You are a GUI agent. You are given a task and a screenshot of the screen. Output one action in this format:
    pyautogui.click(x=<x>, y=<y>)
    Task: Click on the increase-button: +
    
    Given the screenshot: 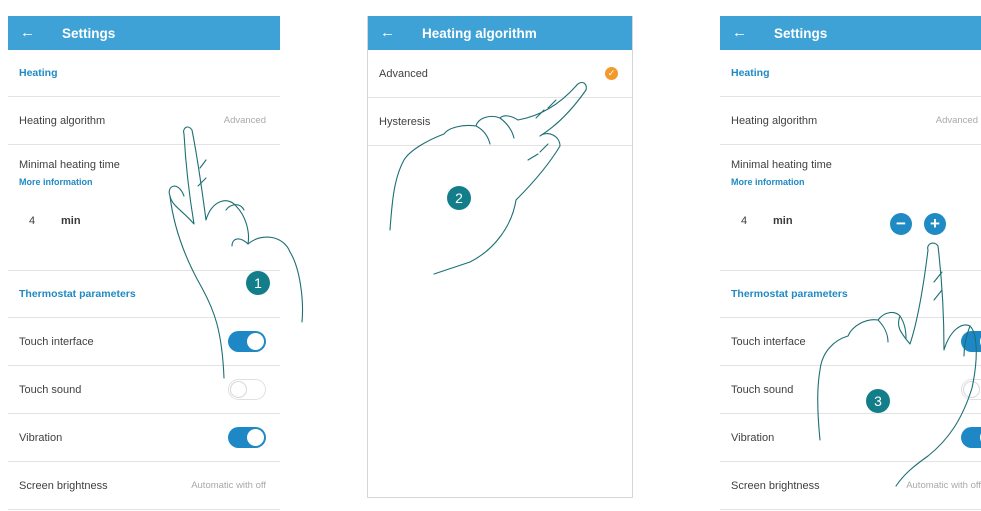 What is the action you would take?
    pyautogui.click(x=935, y=224)
    